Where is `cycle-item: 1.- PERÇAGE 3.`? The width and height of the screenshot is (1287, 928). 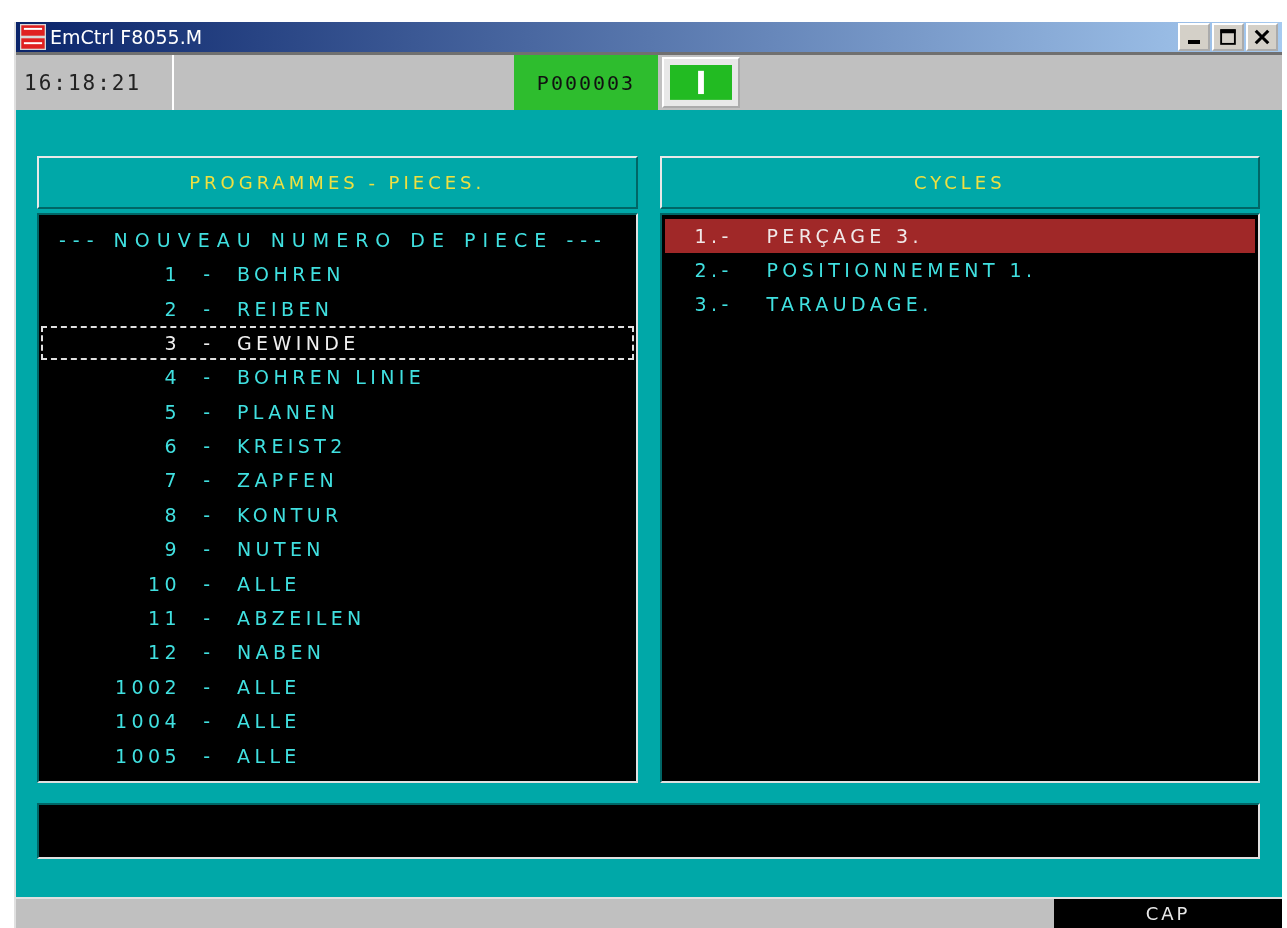
cycle-item: 1.- PERÇAGE 3. is located at coordinates (959, 235).